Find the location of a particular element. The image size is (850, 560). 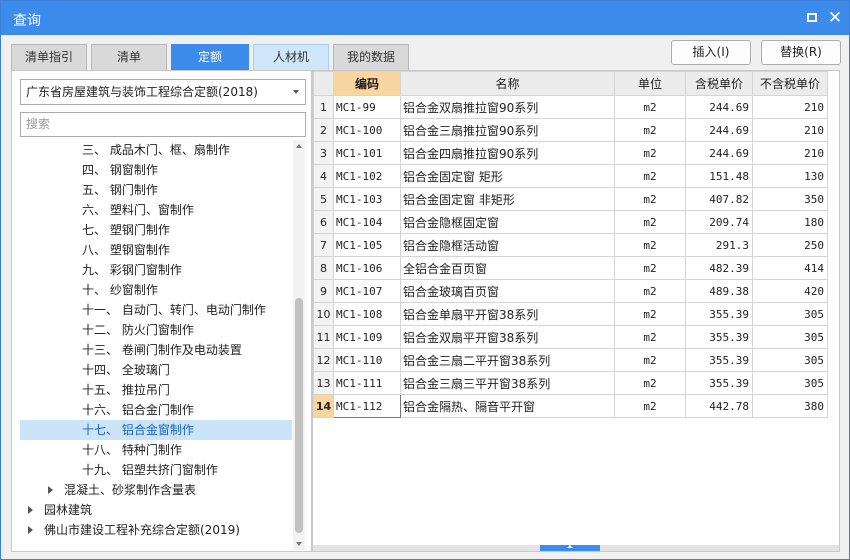

table-row: 9 MC1-107 铝合金玻璃百页窗 m2 489.38 420 is located at coordinates (570, 291).